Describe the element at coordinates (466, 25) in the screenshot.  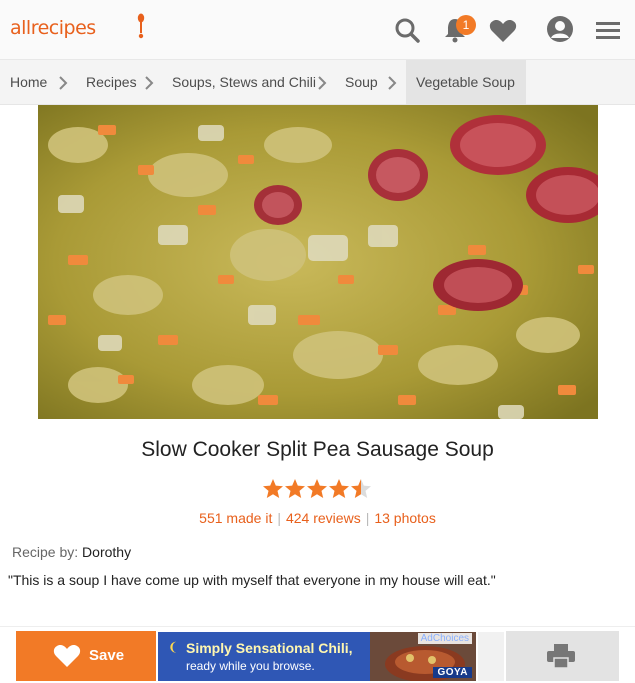
I see `notification-badge: 1` at that location.